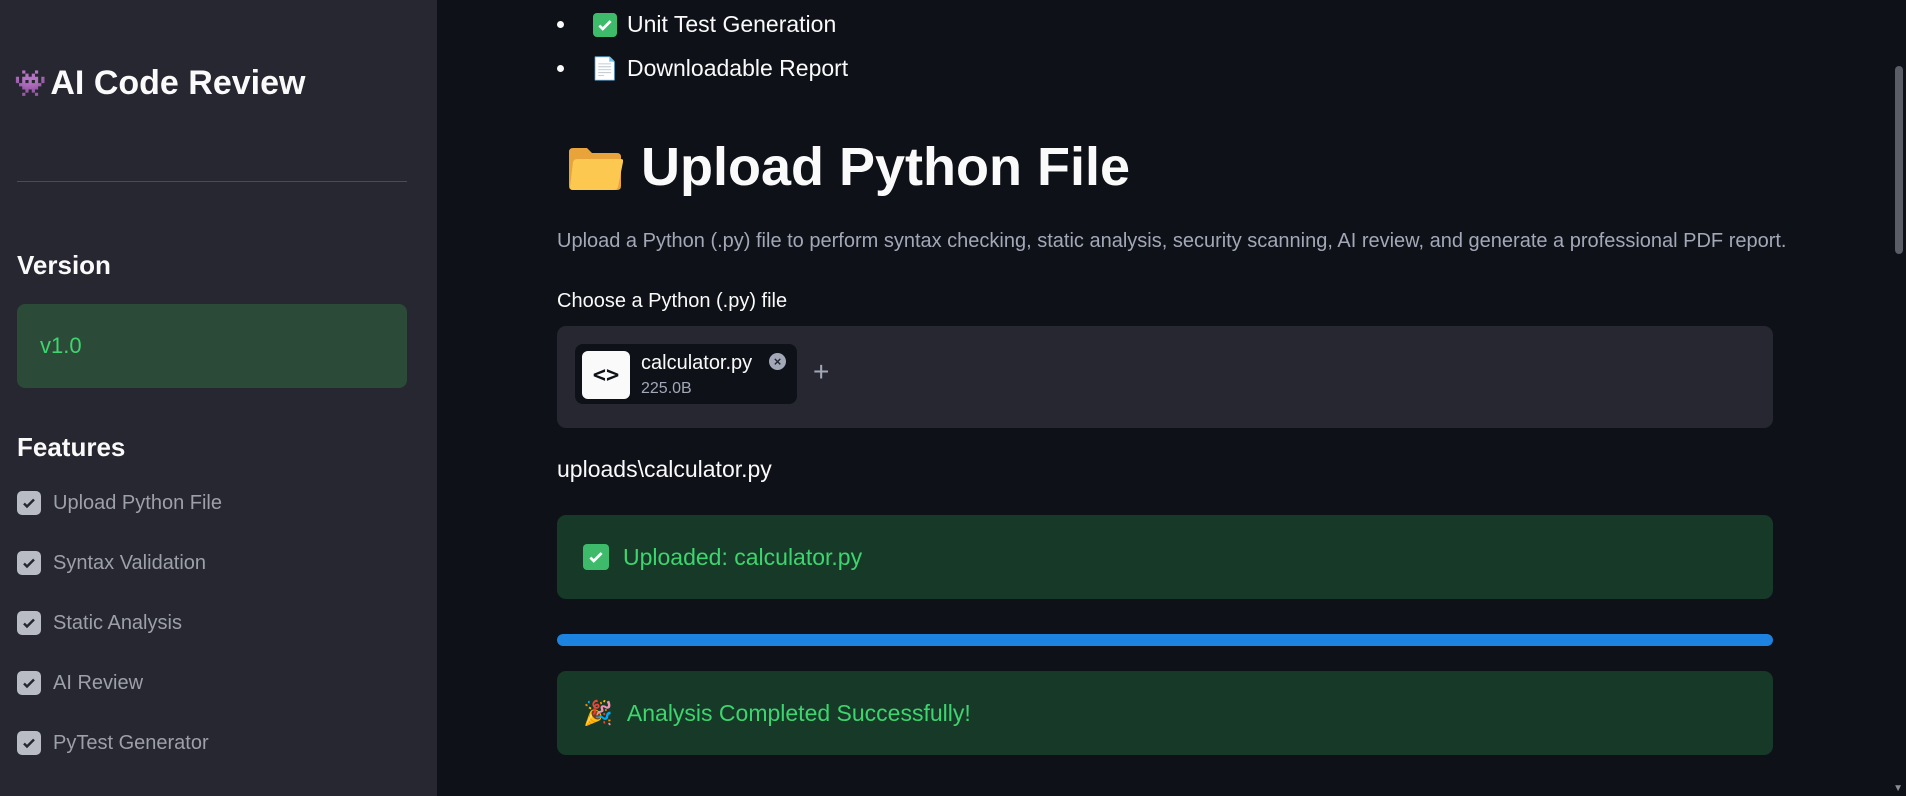  I want to click on scrollbar: ▼, so click(1898, 398).